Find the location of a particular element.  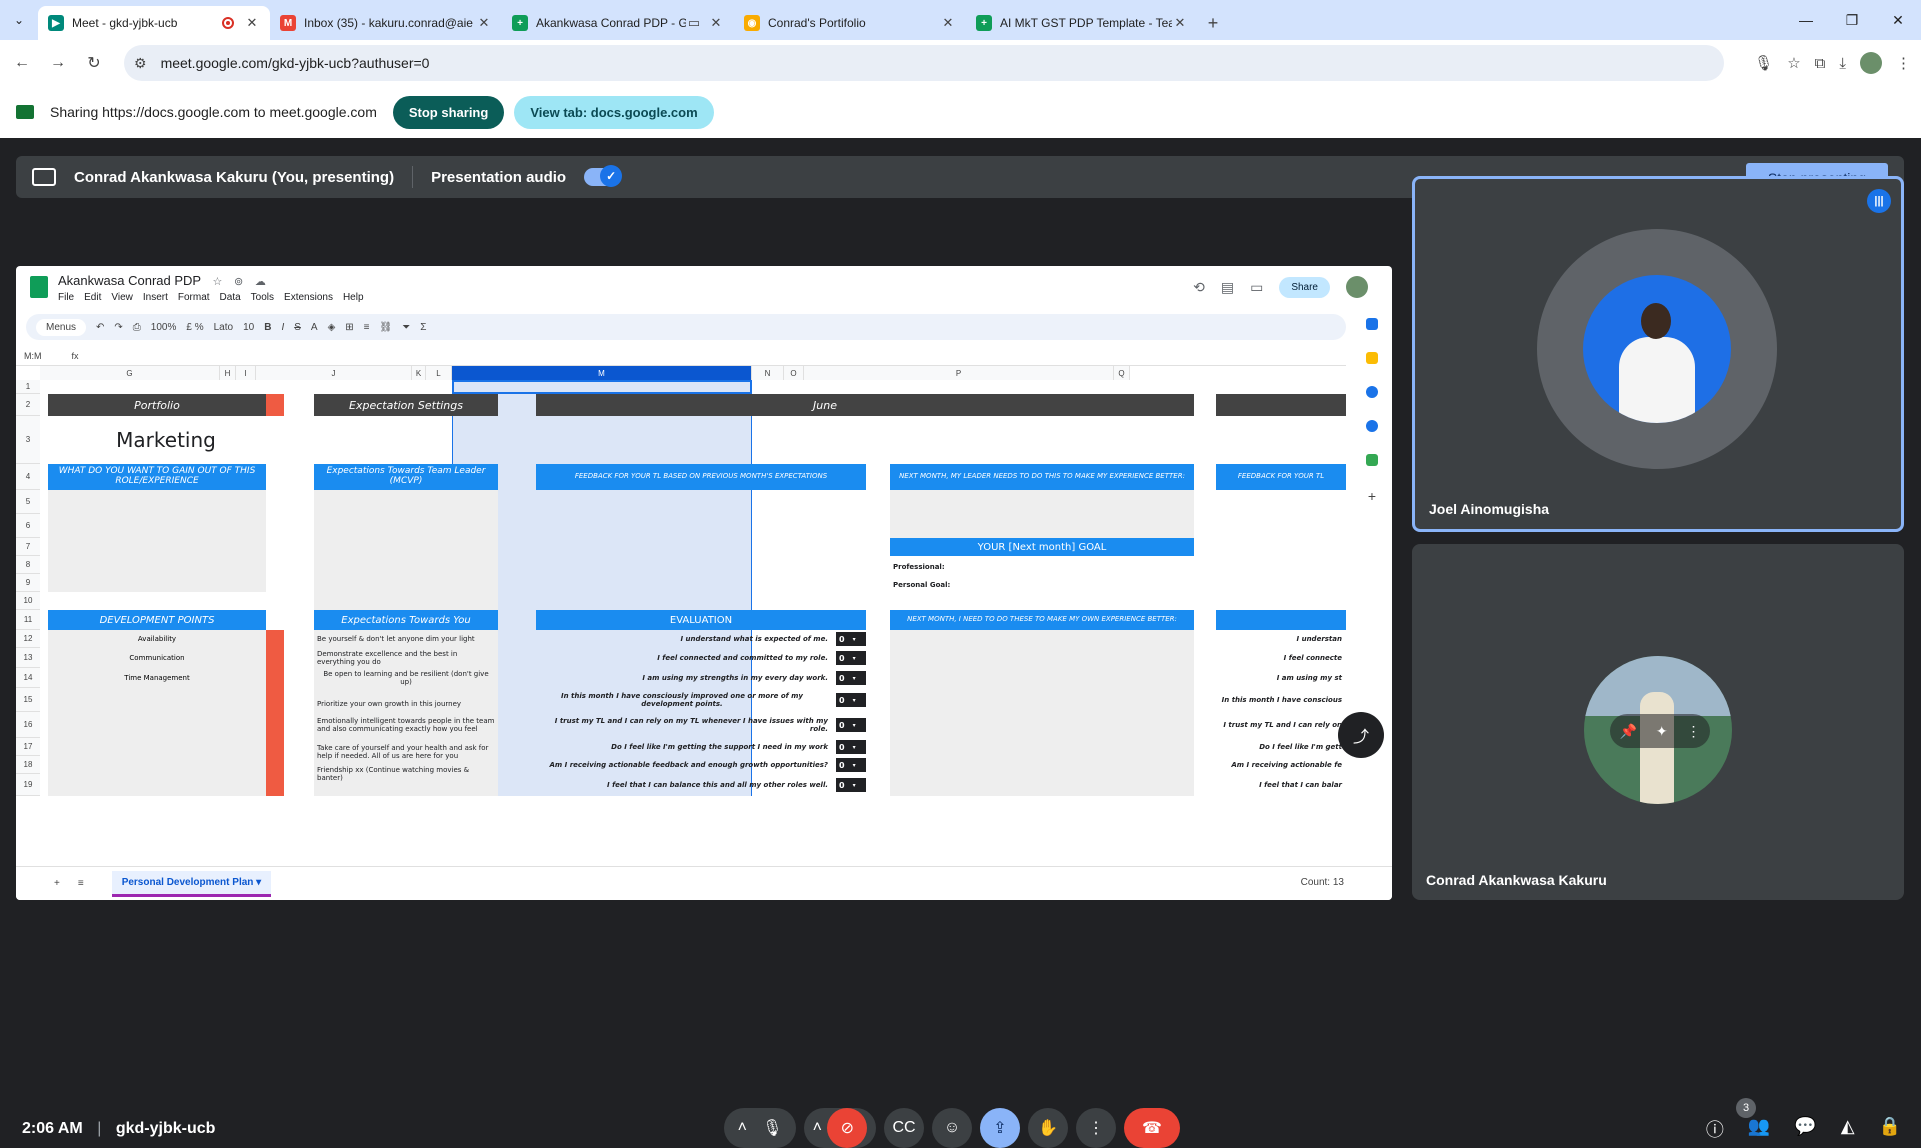

fill-icon: ◈ is located at coordinates (331, 327).